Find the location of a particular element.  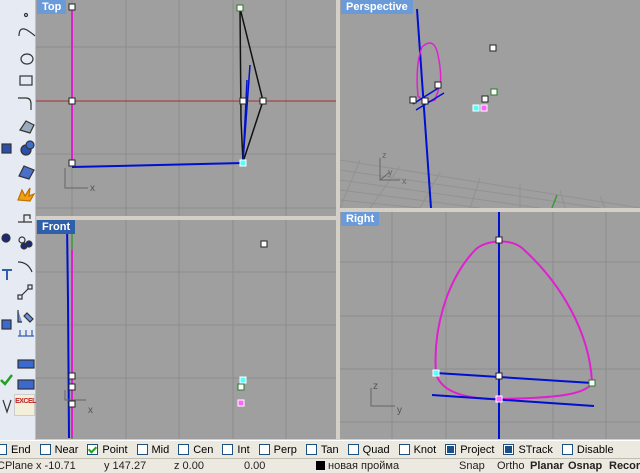

viewport-title-front: Front is located at coordinates (56, 227).